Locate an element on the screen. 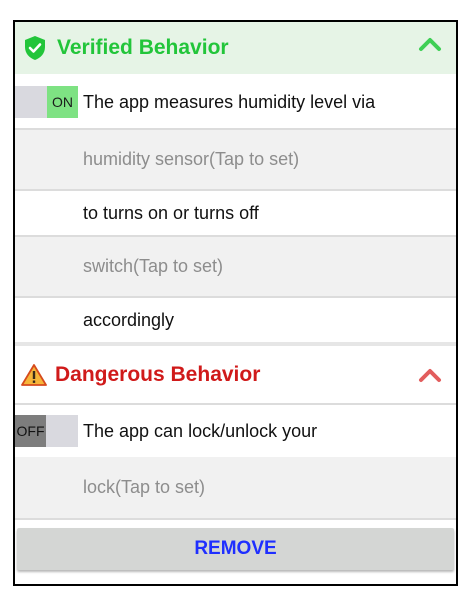 The width and height of the screenshot is (473, 603). device-setter-label: humidity sensor(Tap to set) is located at coordinates (191, 159).